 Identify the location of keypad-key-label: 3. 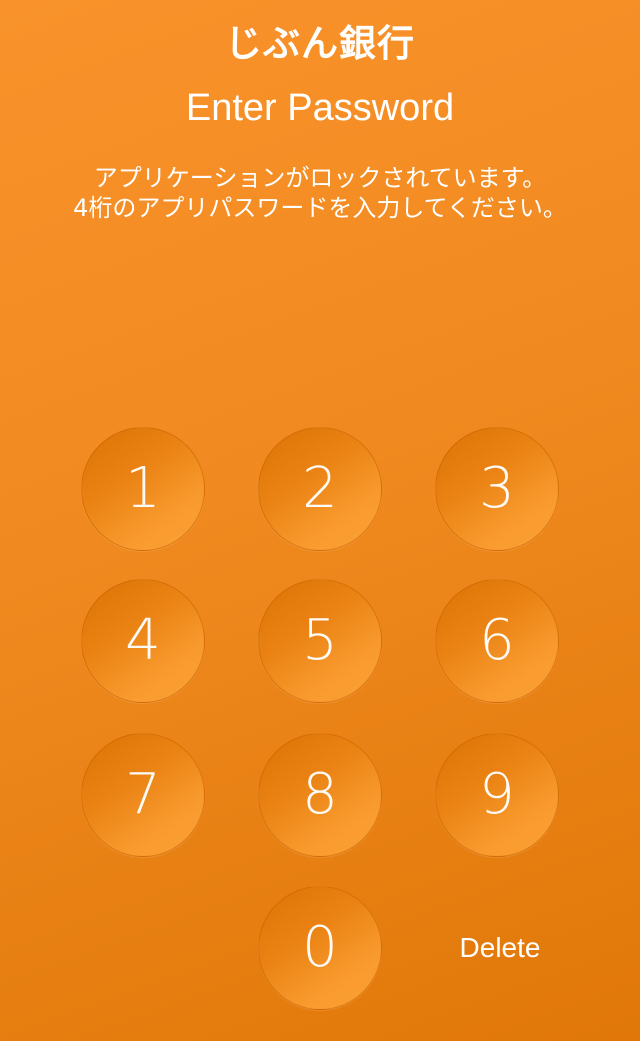
(497, 488).